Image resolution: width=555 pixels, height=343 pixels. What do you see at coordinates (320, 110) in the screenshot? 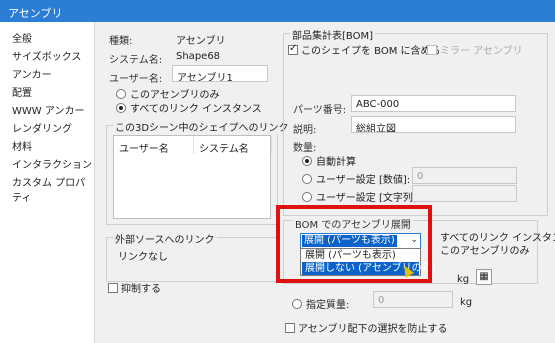
I see `part-number-label: パーツ番号:` at bounding box center [320, 110].